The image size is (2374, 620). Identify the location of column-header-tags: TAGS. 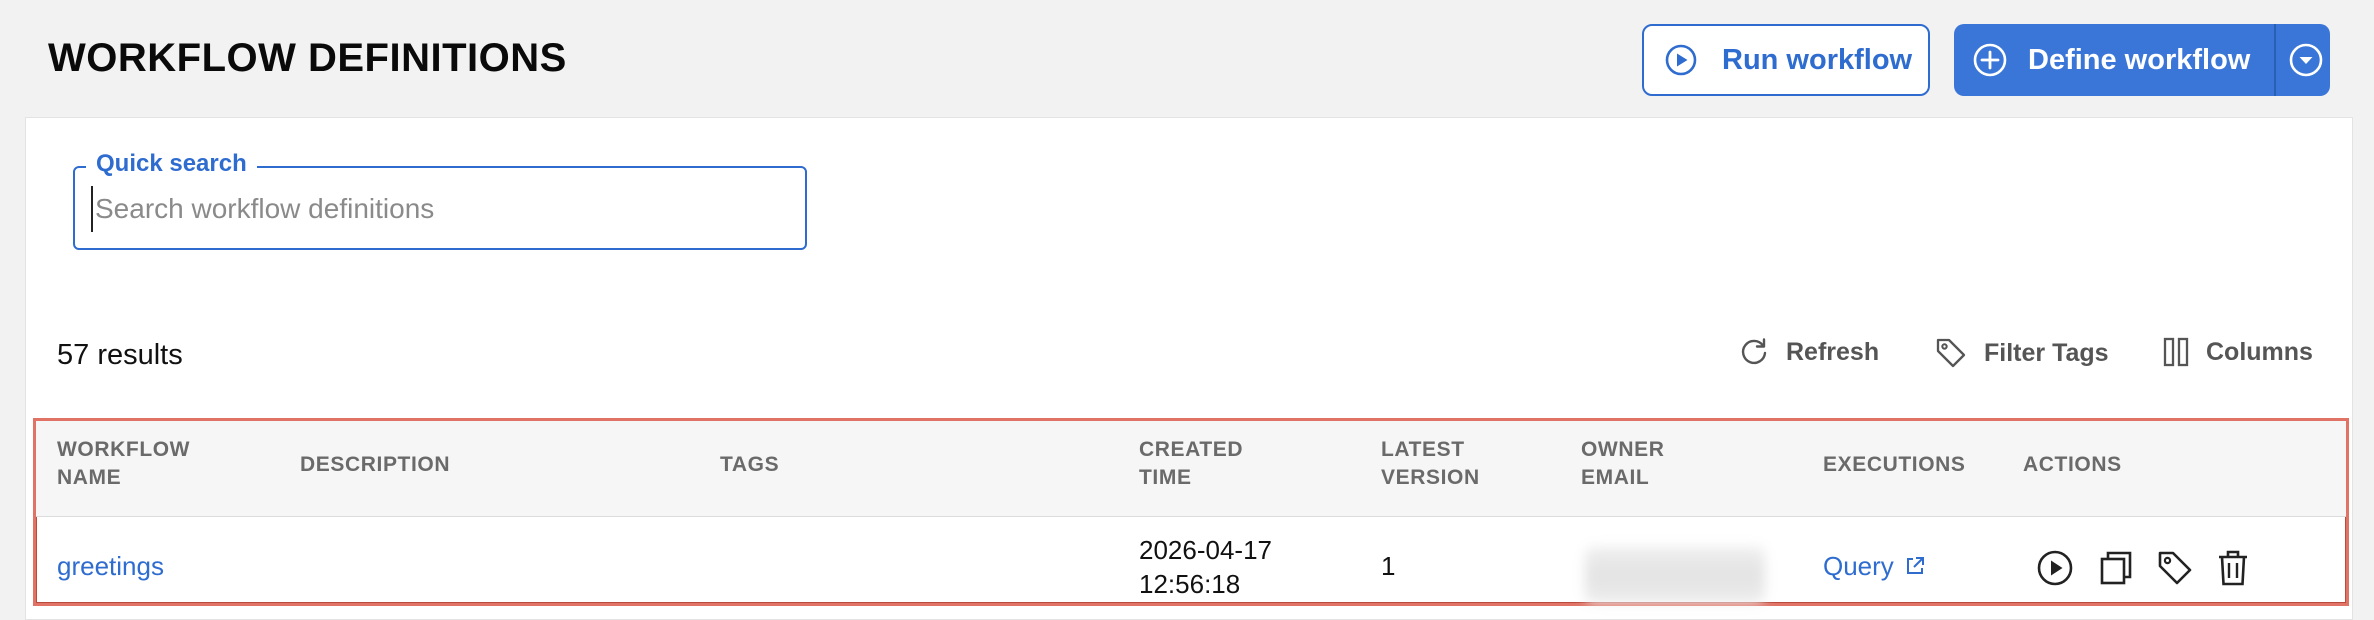
(749, 465).